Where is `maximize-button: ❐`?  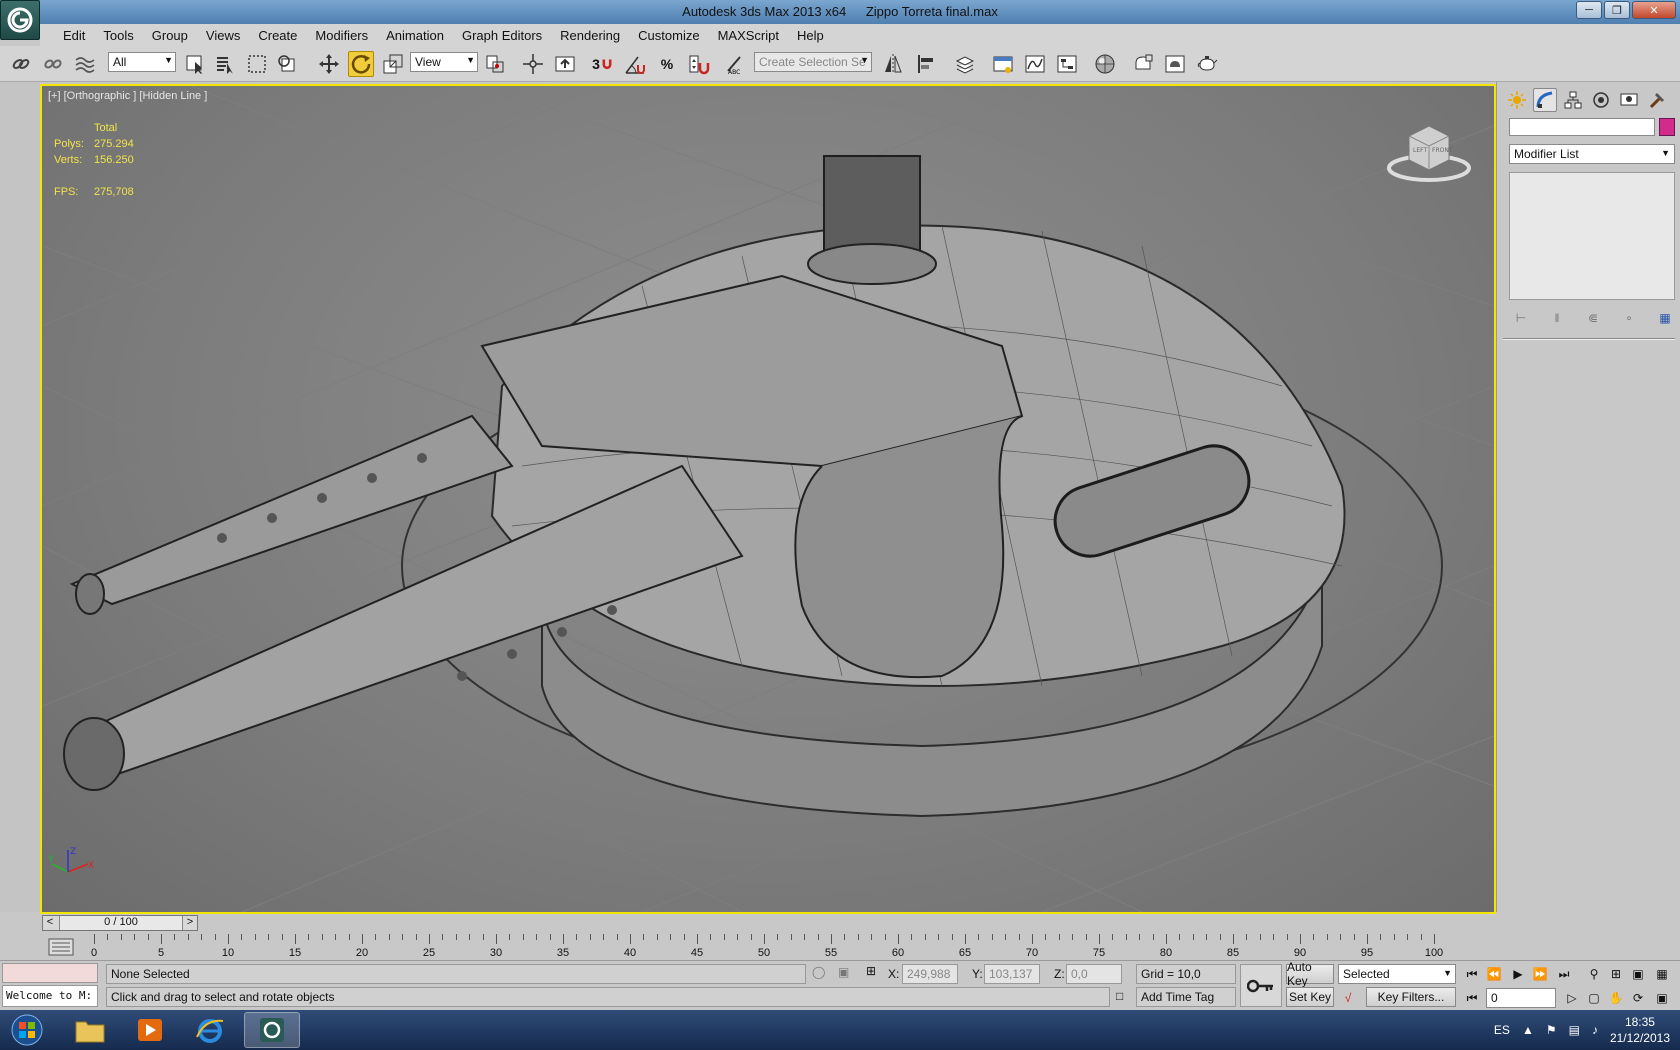 maximize-button: ❐ is located at coordinates (1617, 10).